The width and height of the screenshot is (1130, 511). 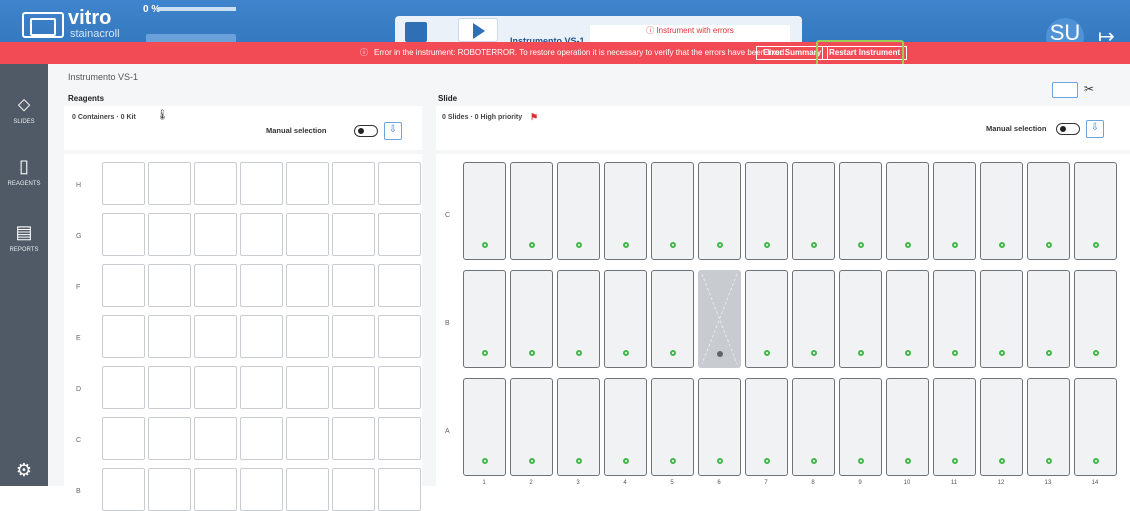 What do you see at coordinates (24, 237) in the screenshot?
I see `sidebar-item-reports: ▤ REPORTS` at bounding box center [24, 237].